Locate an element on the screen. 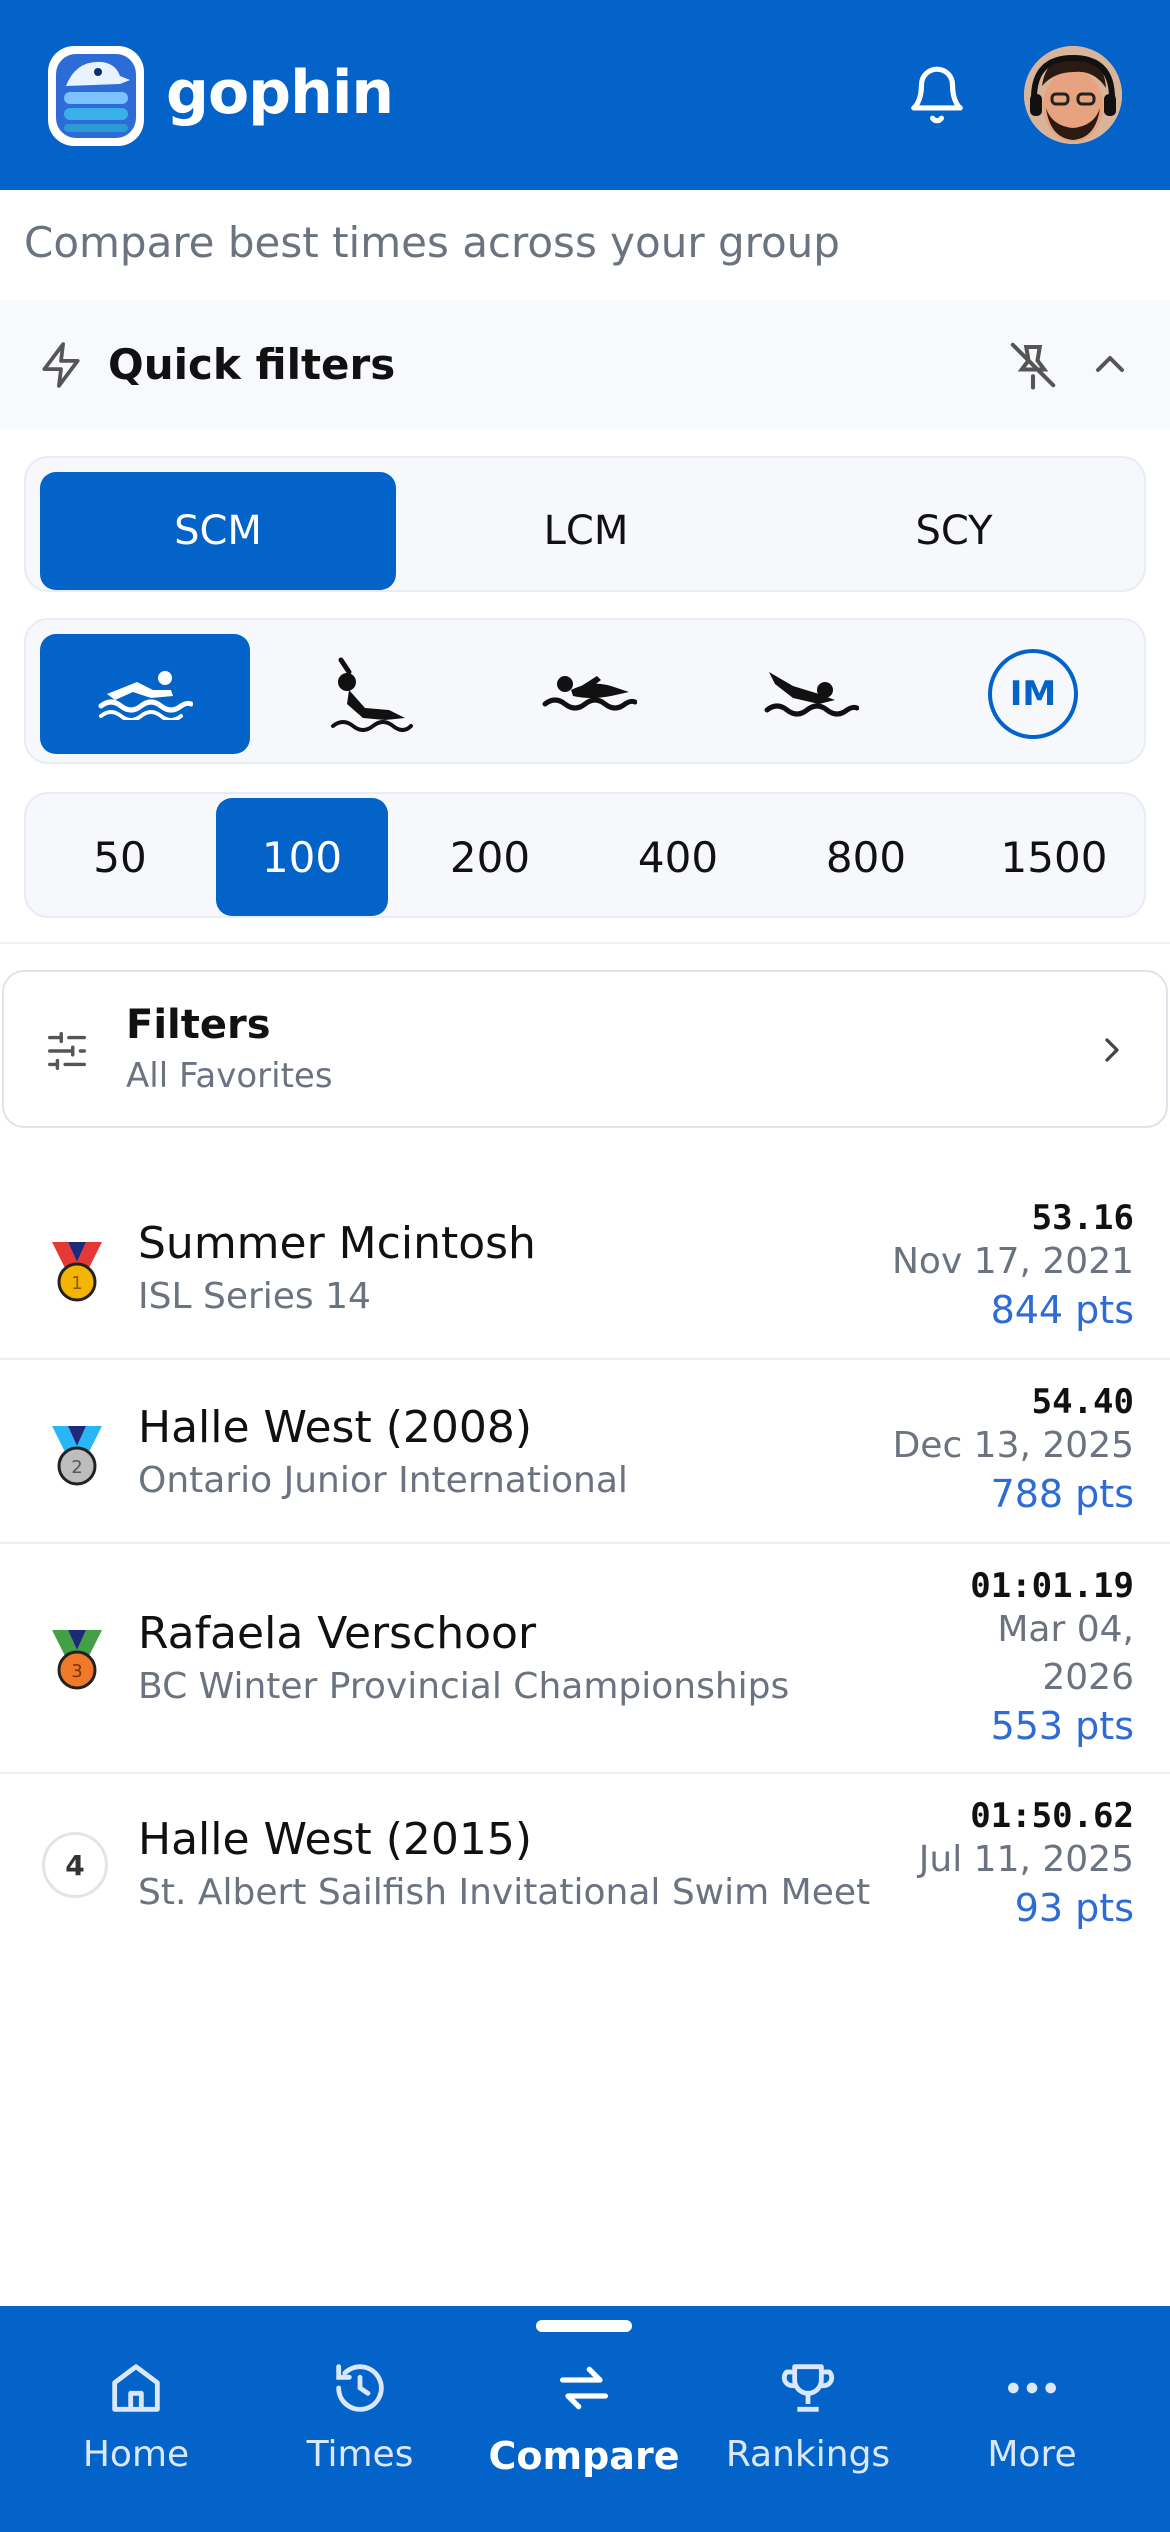  stroke-selector: IM is located at coordinates (585, 691).